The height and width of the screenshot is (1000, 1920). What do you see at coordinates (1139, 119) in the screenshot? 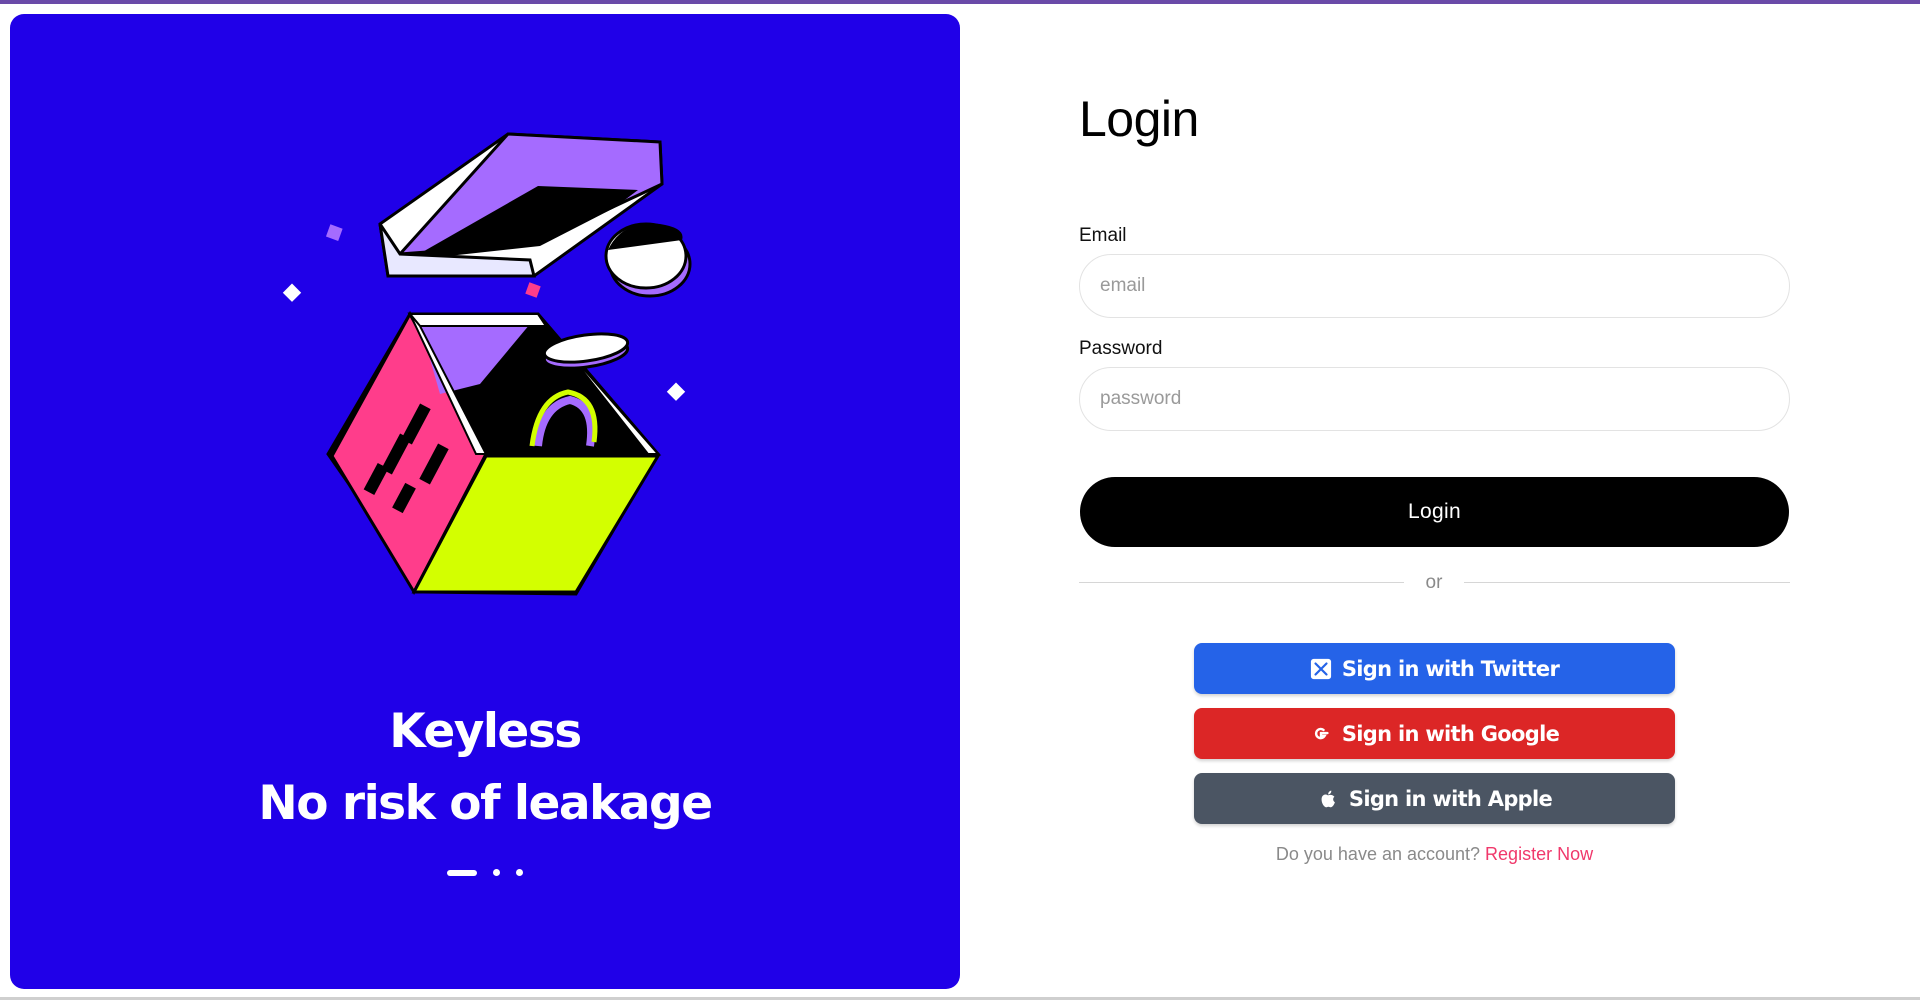
I see `page-title: Login` at bounding box center [1139, 119].